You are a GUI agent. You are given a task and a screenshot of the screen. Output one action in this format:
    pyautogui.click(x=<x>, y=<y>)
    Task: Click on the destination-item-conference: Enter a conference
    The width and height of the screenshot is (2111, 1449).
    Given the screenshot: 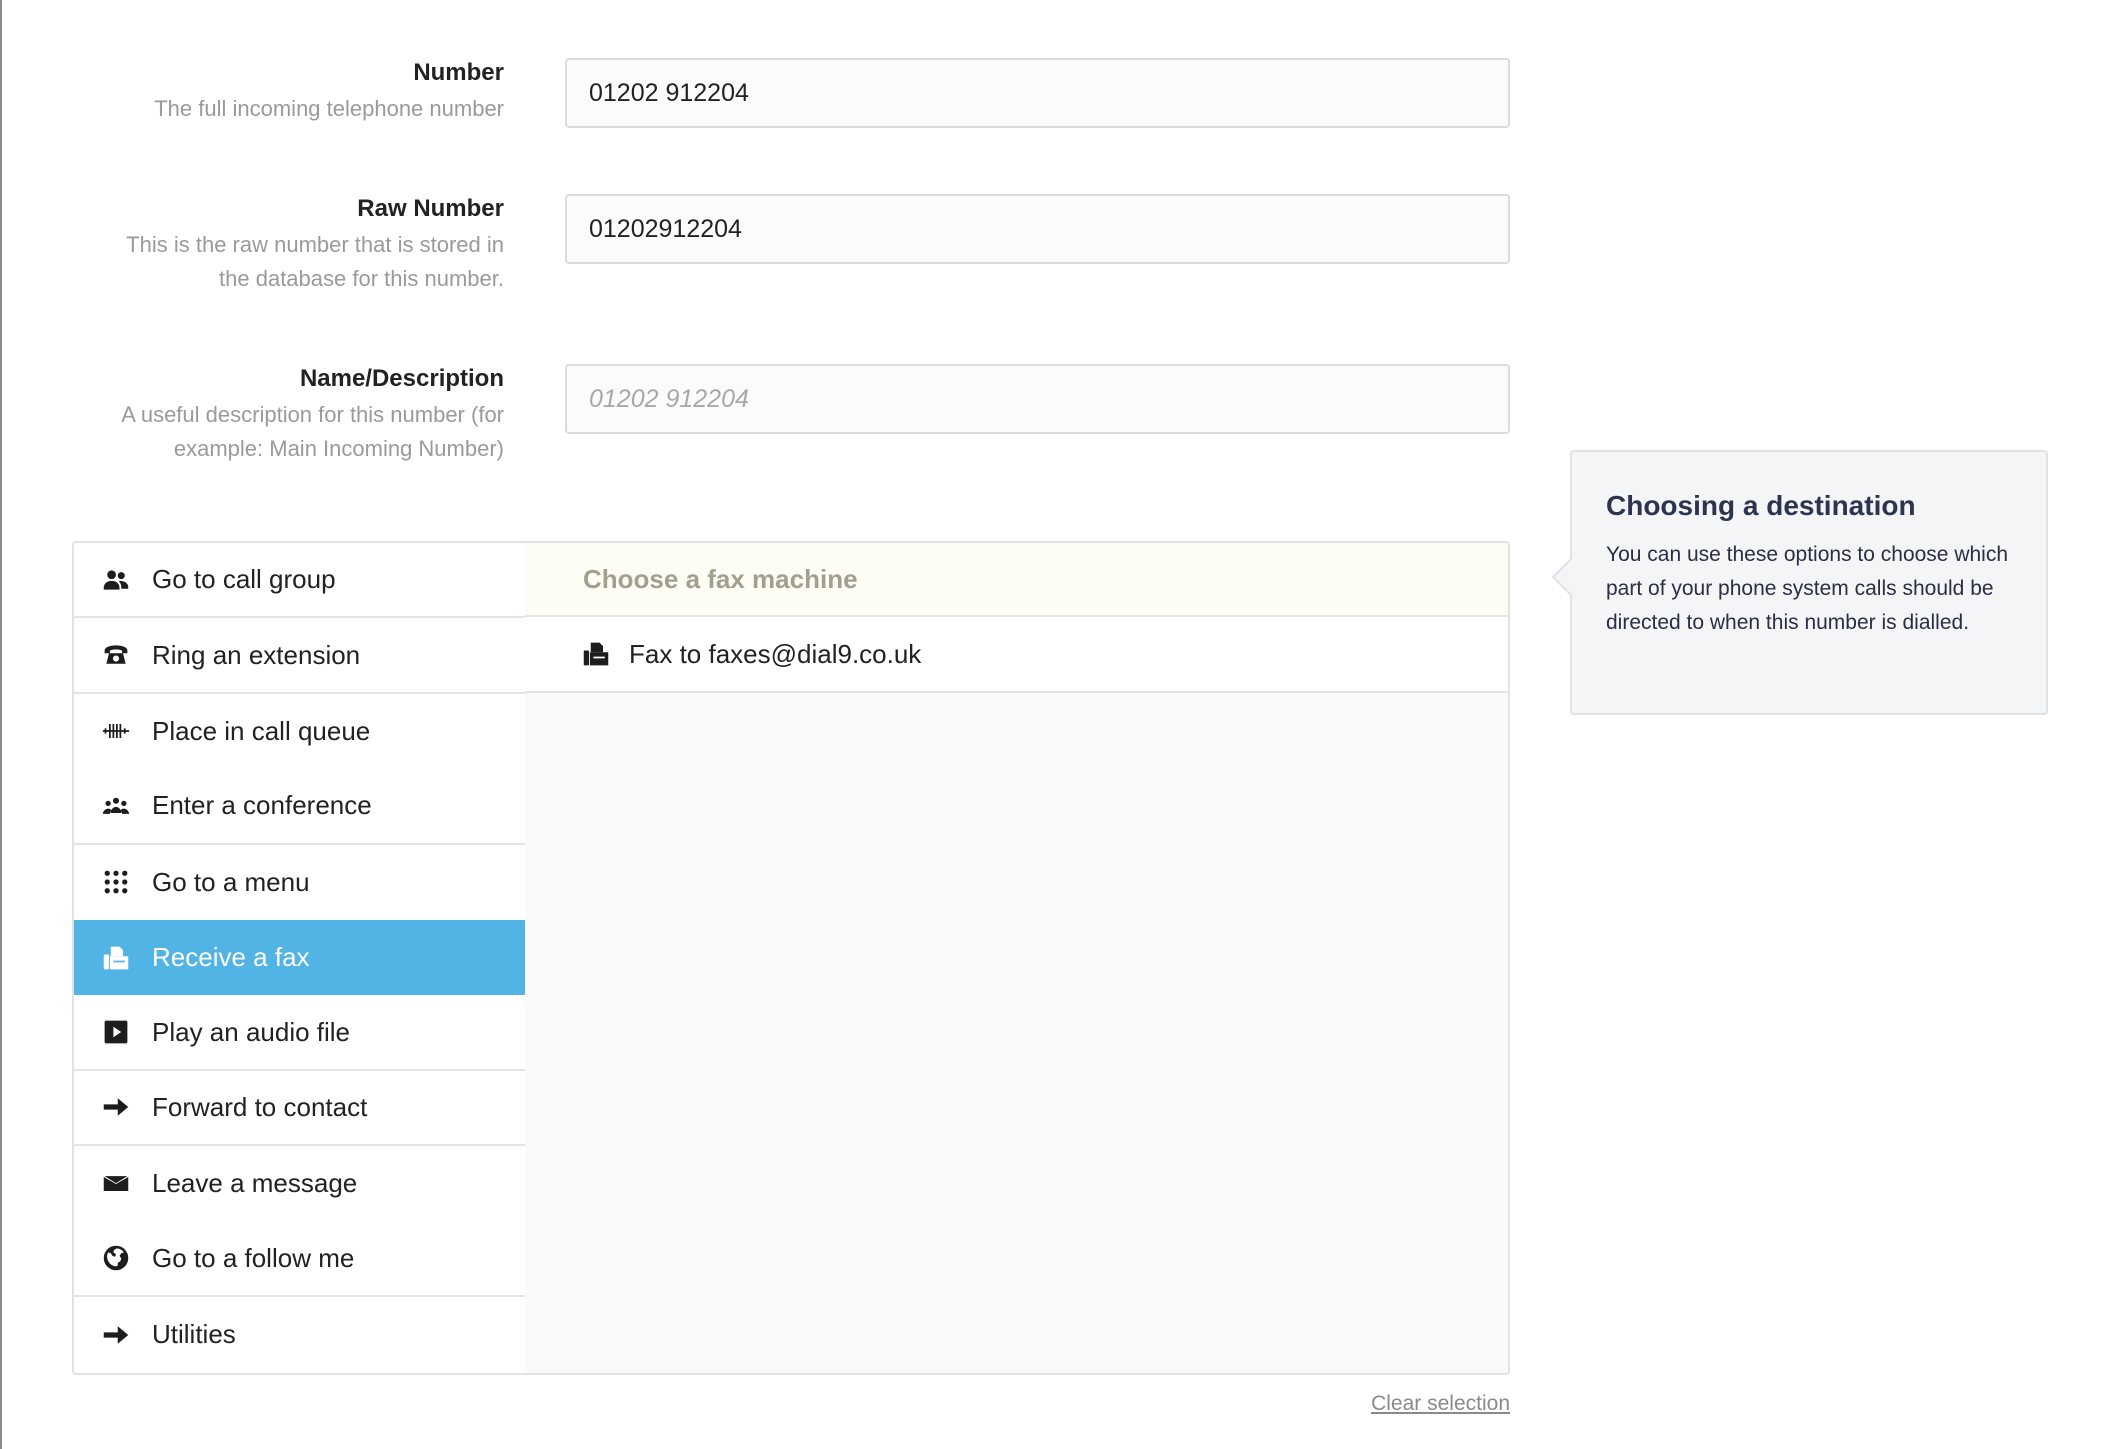 What is the action you would take?
    pyautogui.click(x=299, y=807)
    